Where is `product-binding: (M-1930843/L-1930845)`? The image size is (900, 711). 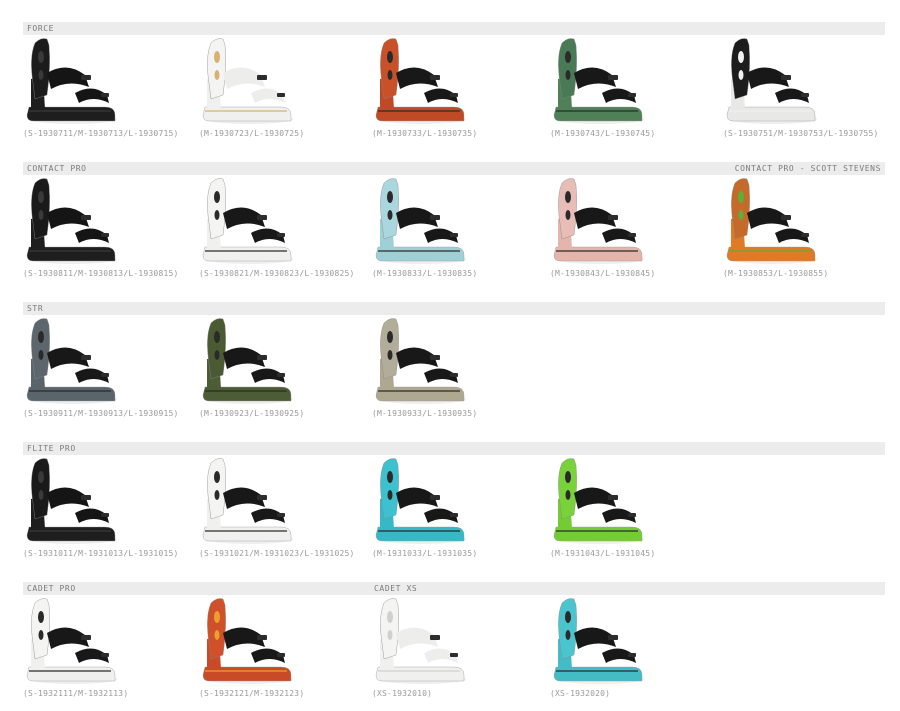
product-binding: (M-1930843/L-1930845) is located at coordinates (635, 229).